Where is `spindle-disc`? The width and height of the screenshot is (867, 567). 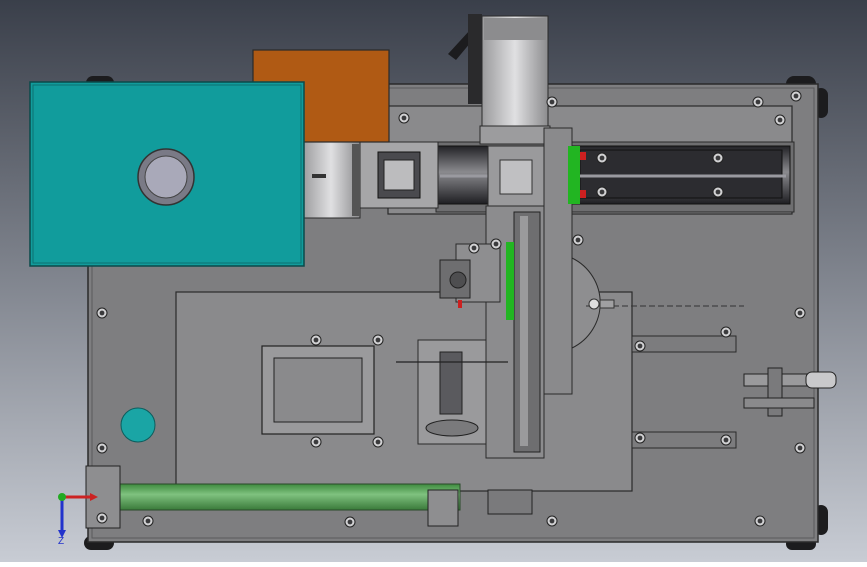 spindle-disc is located at coordinates (452, 428).